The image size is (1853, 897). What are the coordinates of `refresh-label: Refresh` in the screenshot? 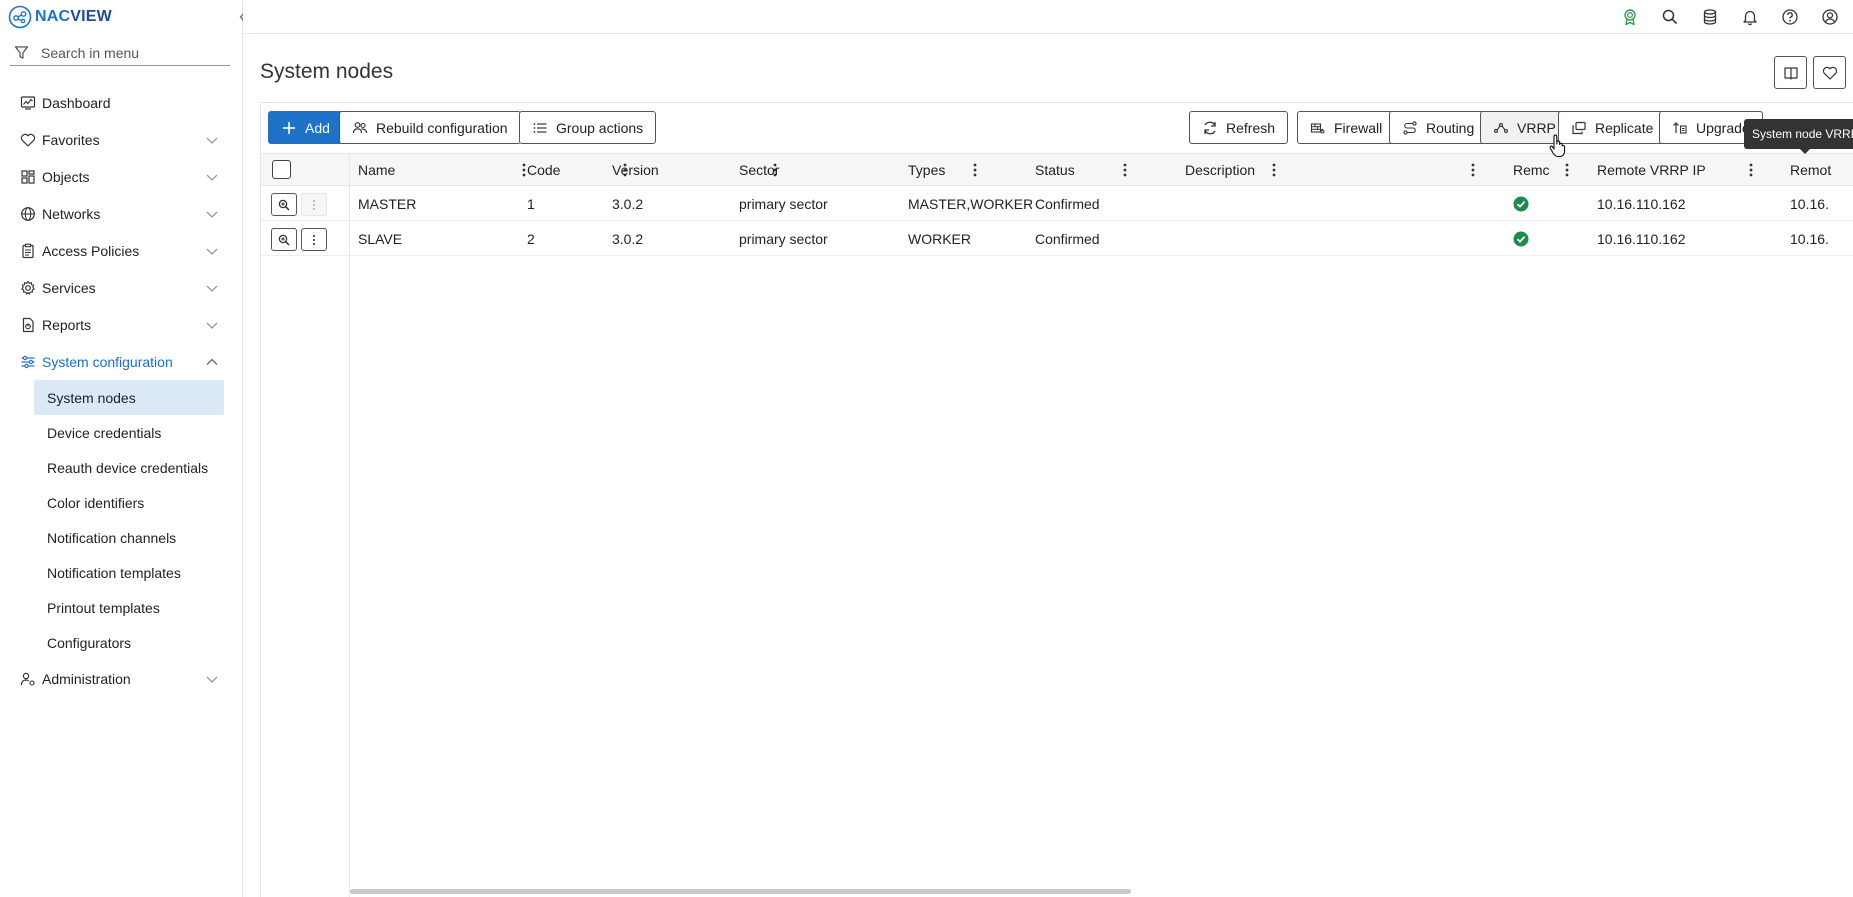 It's located at (1251, 127).